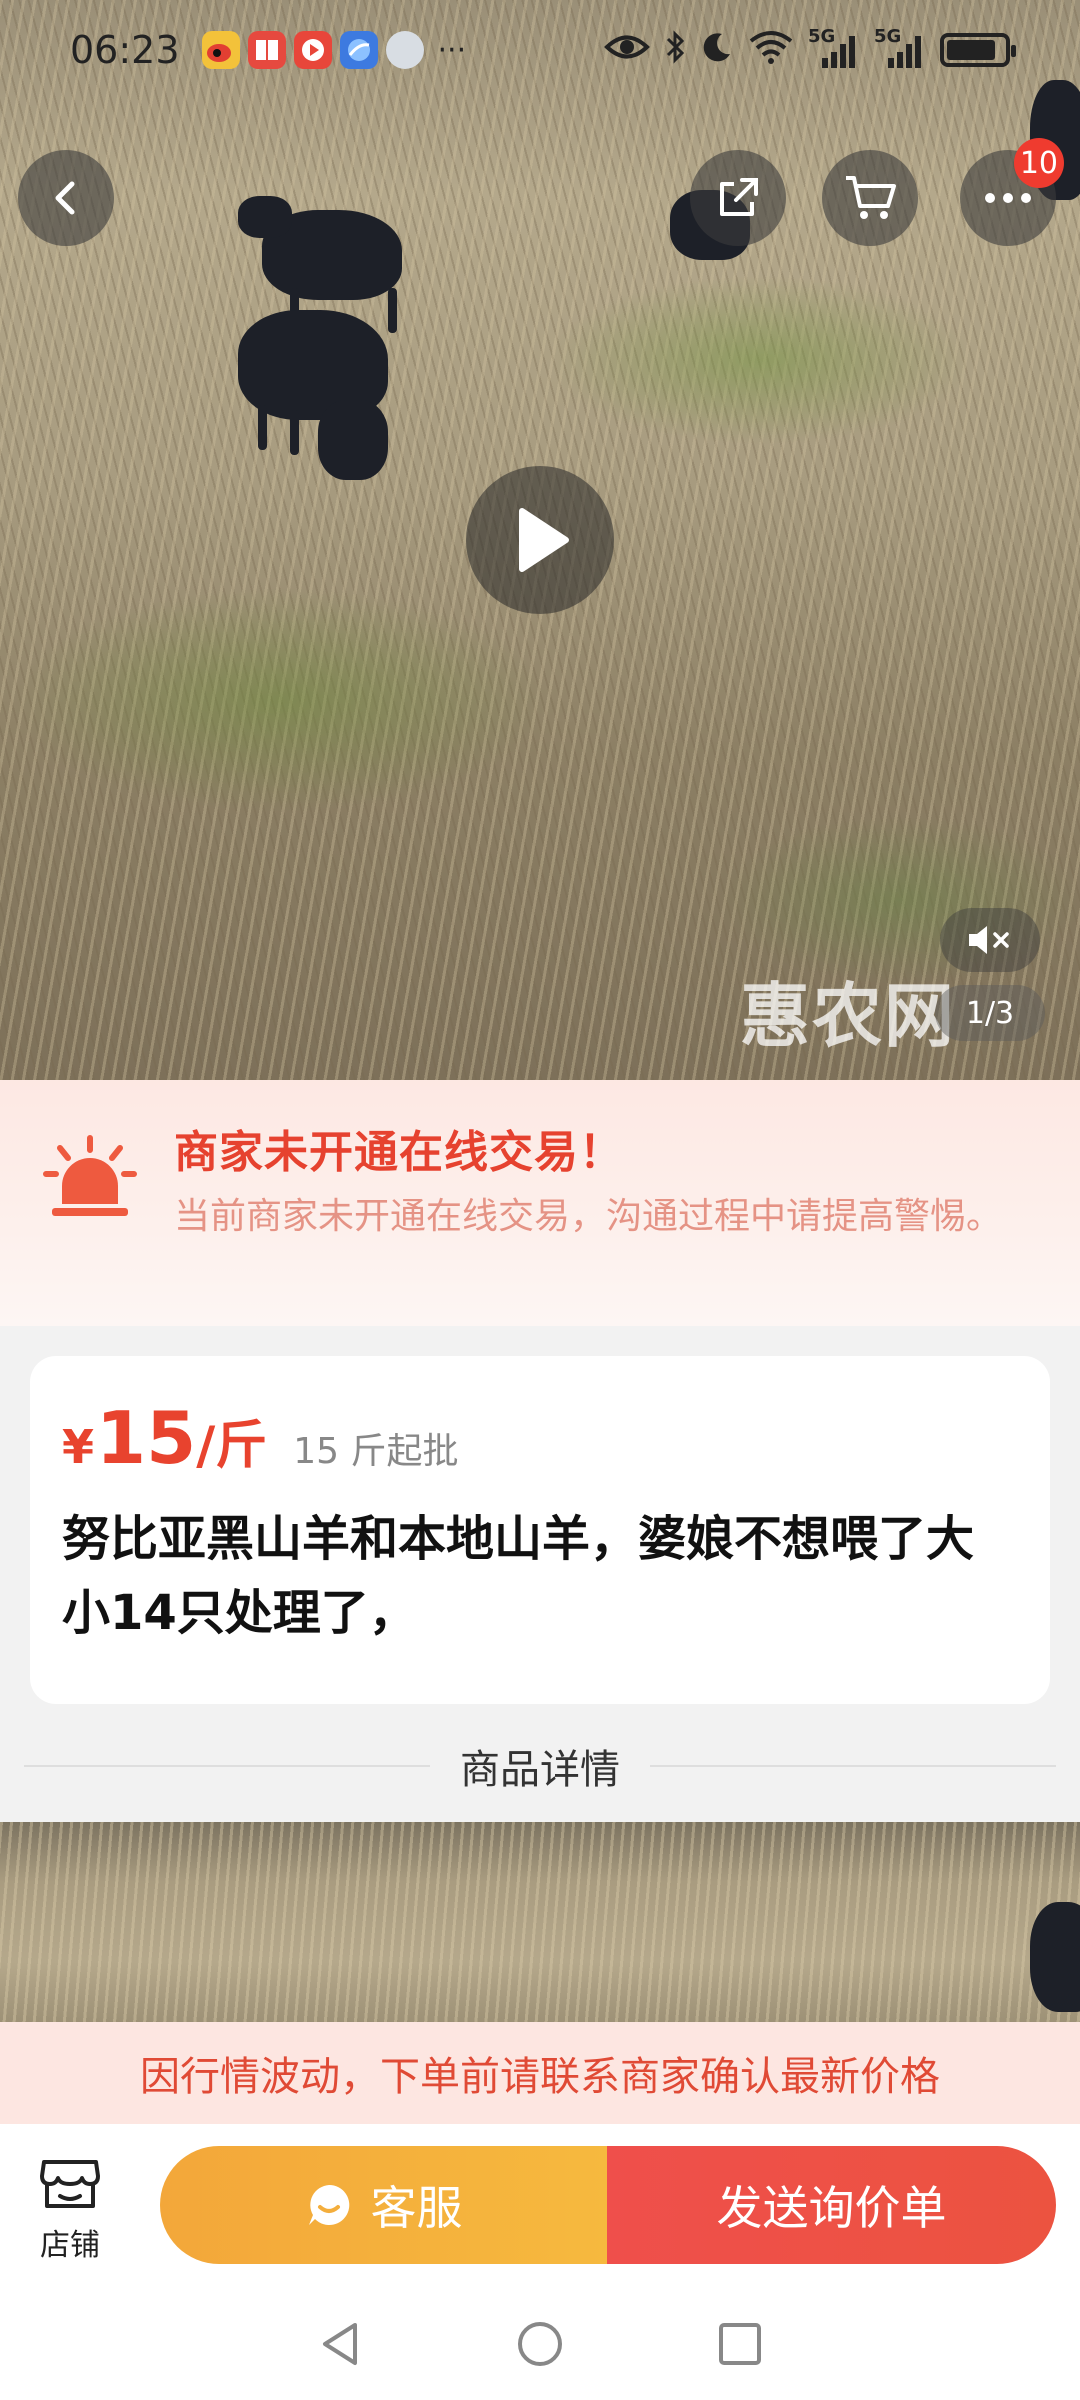 The image size is (1080, 2400). I want to click on play-video-button, so click(540, 540).